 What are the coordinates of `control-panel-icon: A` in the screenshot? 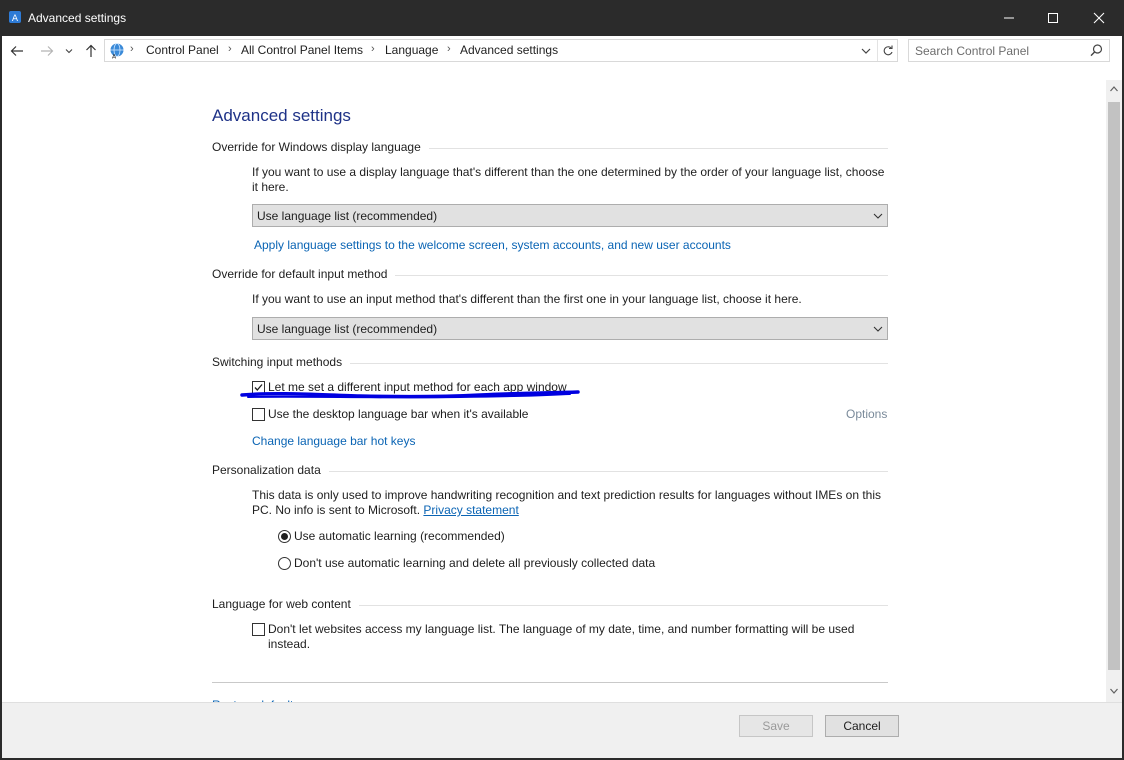 It's located at (117, 51).